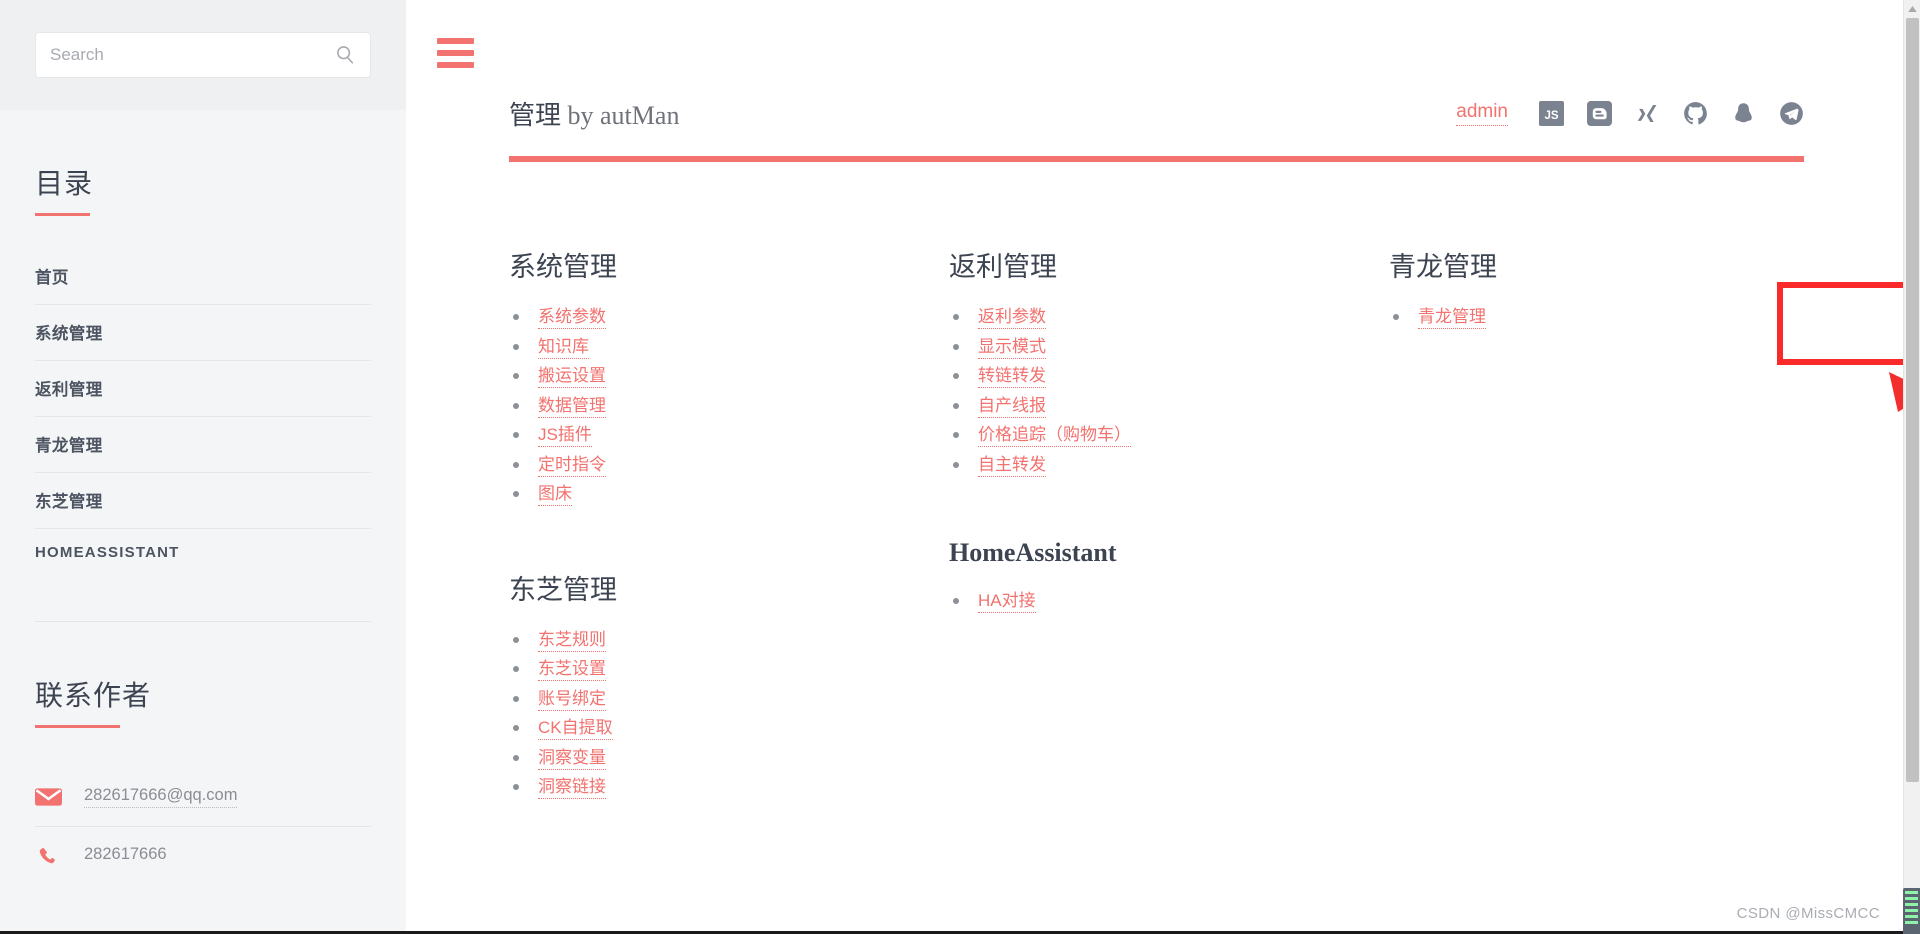 The height and width of the screenshot is (934, 1920). I want to click on link-toshiba-settings: 东芝设置, so click(572, 670).